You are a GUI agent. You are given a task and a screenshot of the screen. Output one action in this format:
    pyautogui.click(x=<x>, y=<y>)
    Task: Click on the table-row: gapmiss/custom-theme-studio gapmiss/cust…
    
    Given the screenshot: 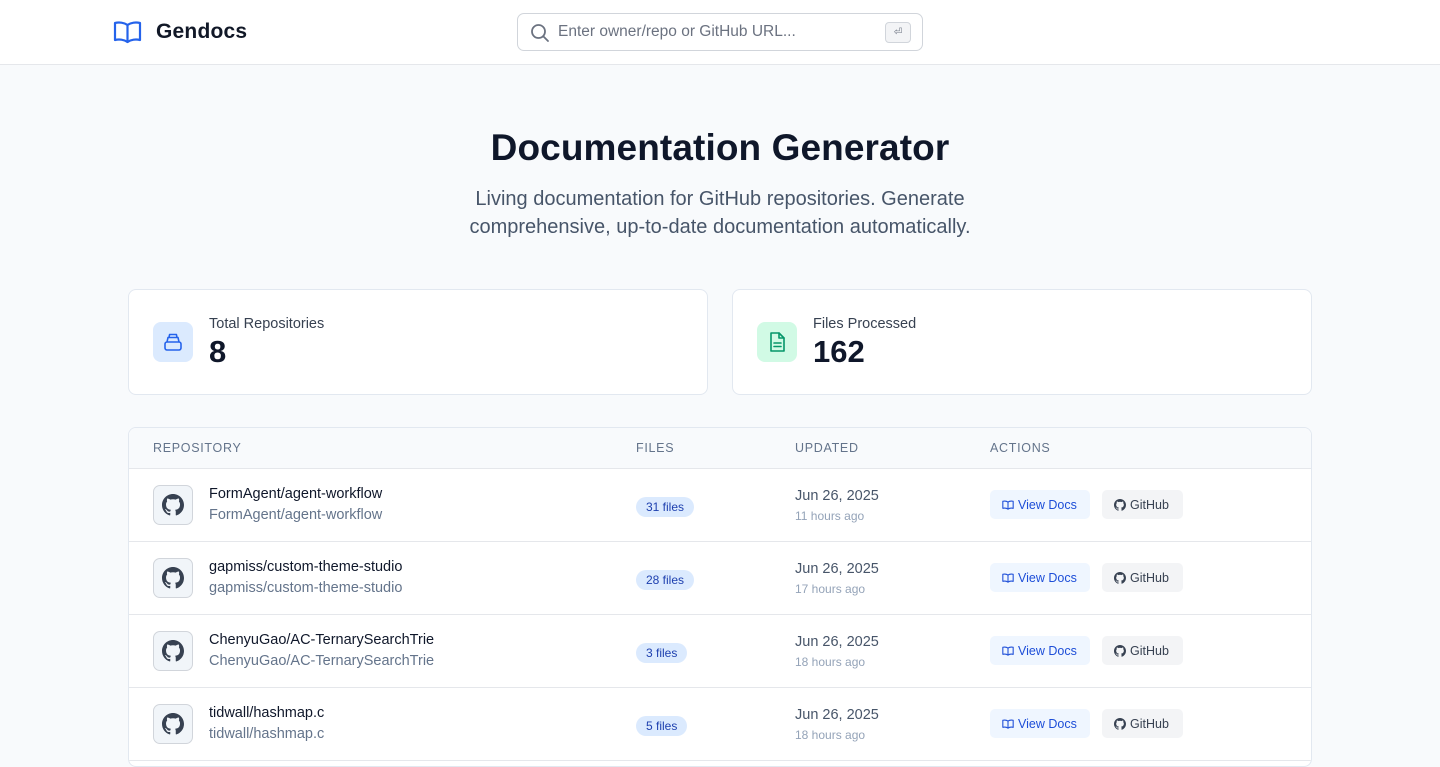 What is the action you would take?
    pyautogui.click(x=720, y=578)
    